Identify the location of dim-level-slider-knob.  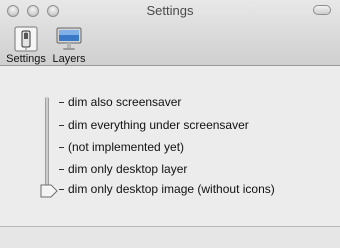
(49, 191).